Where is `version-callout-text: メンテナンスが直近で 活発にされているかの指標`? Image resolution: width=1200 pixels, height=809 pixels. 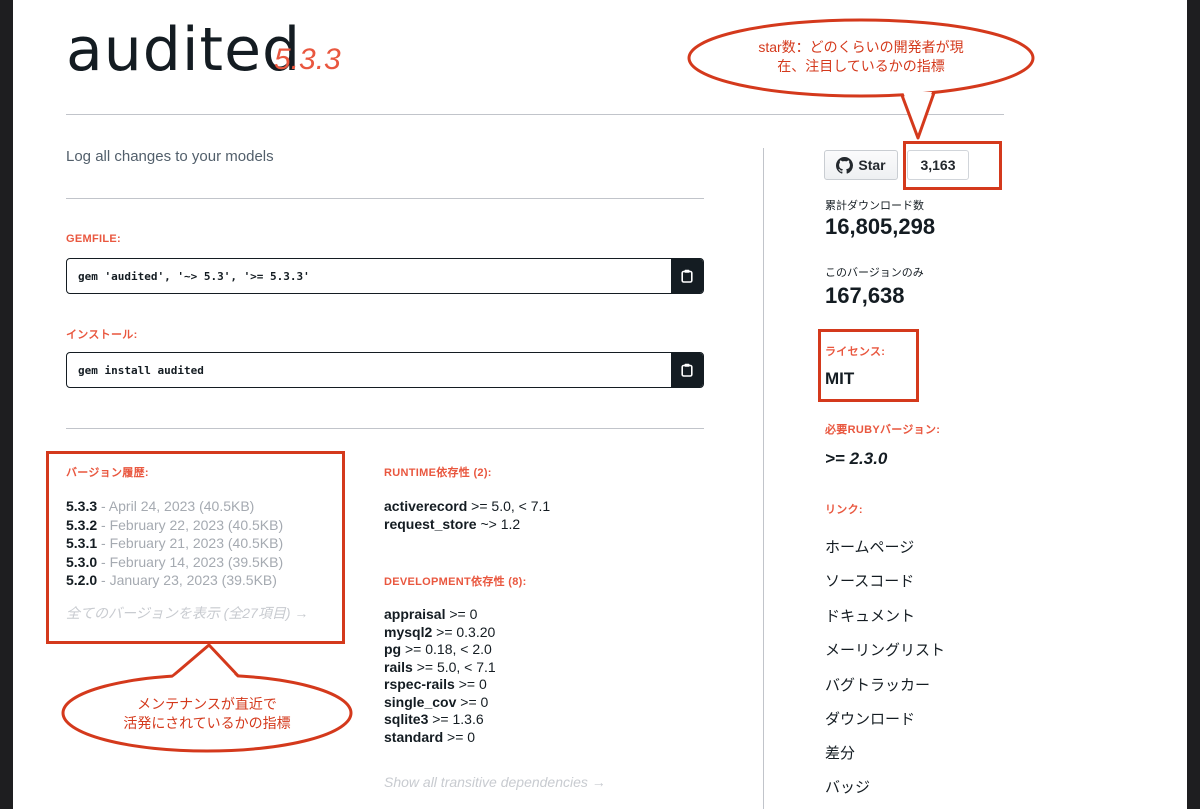
version-callout-text: メンテナンスが直近で 活発にされているかの指標 is located at coordinates (207, 713).